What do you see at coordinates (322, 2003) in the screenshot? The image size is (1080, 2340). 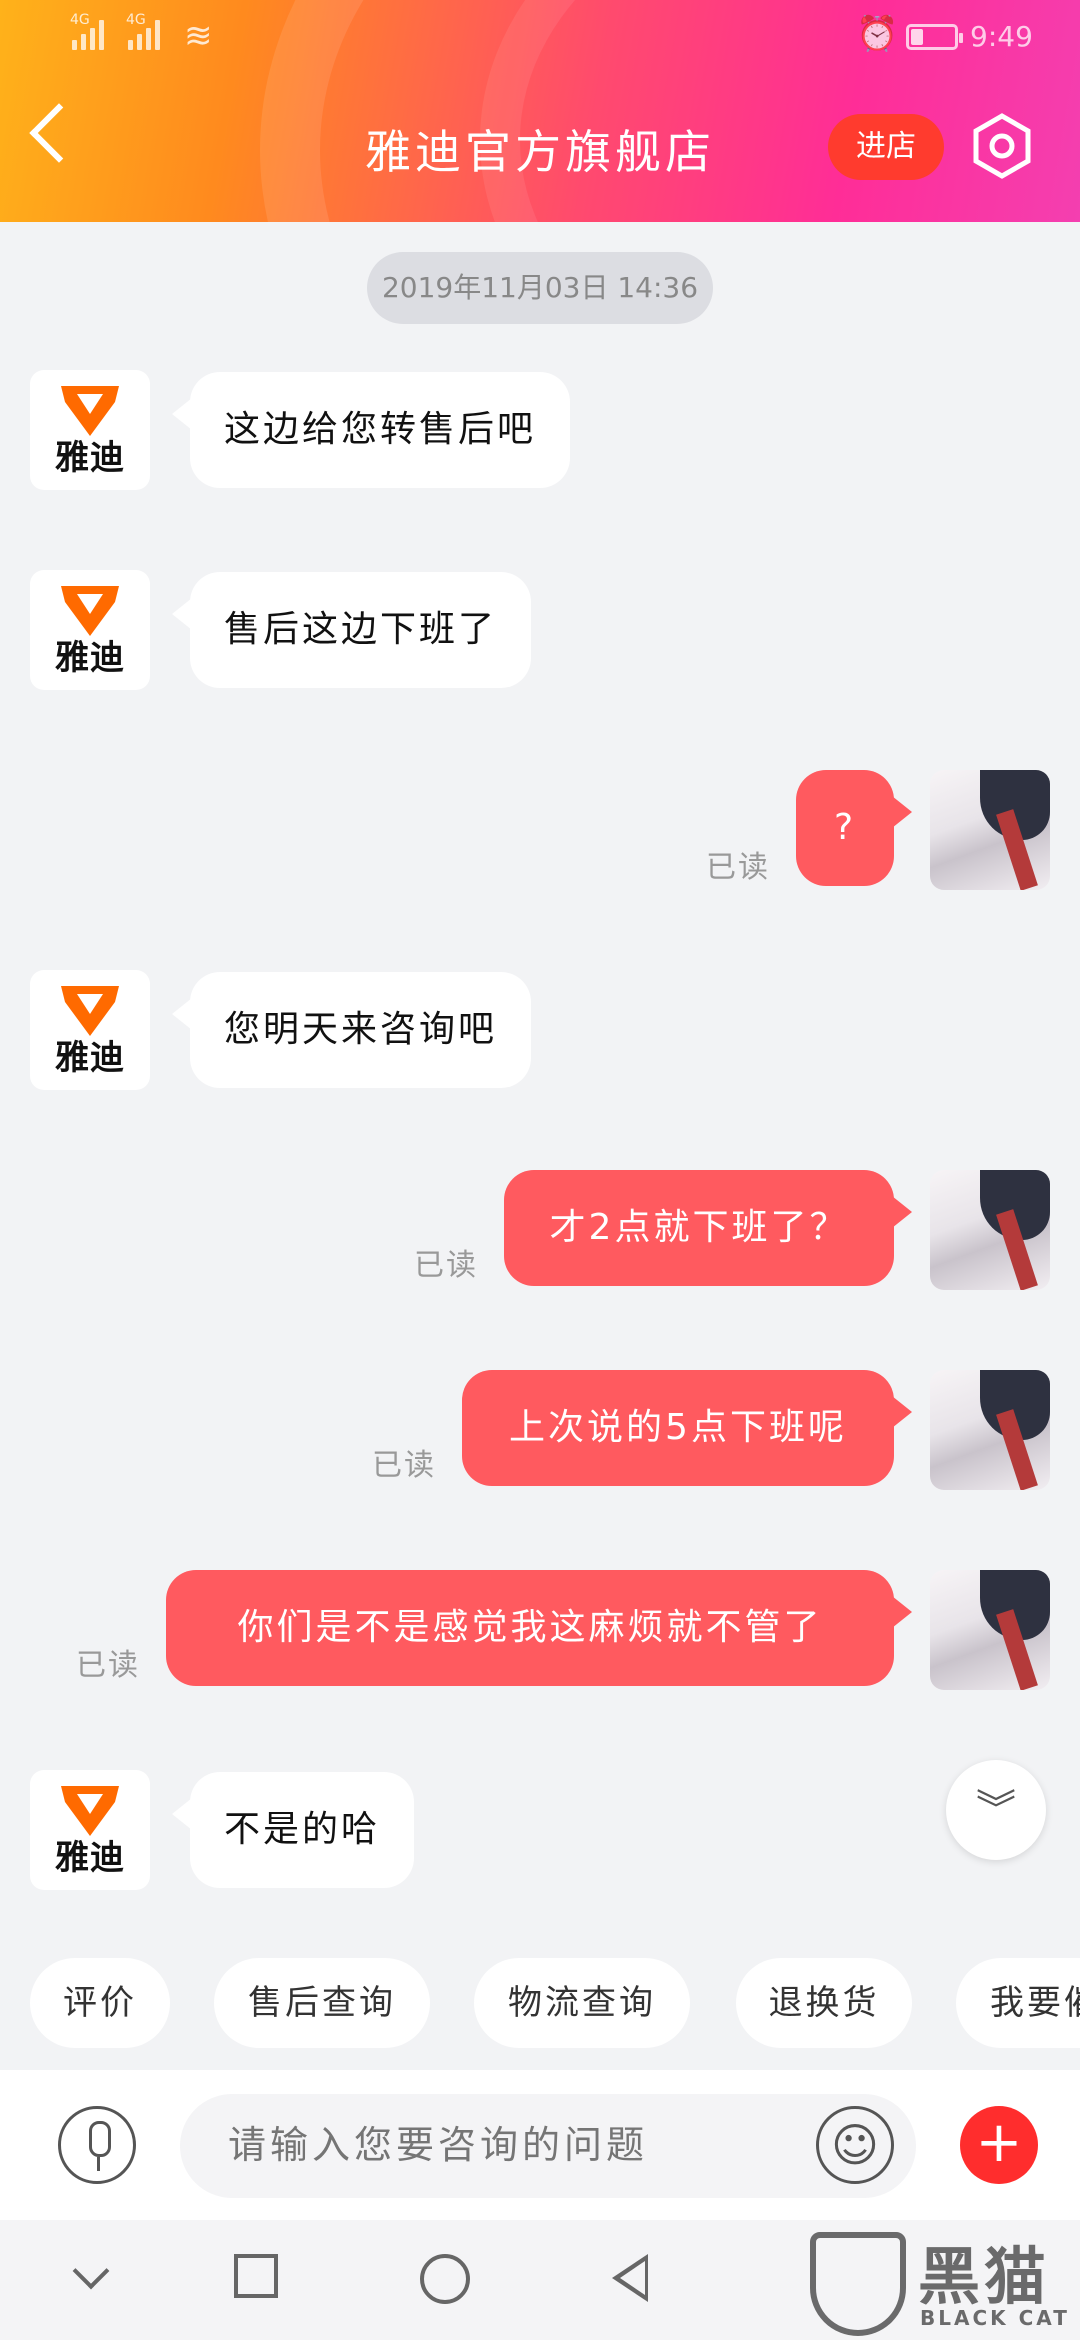 I see `quick-reply-aftersales: 售后查询` at bounding box center [322, 2003].